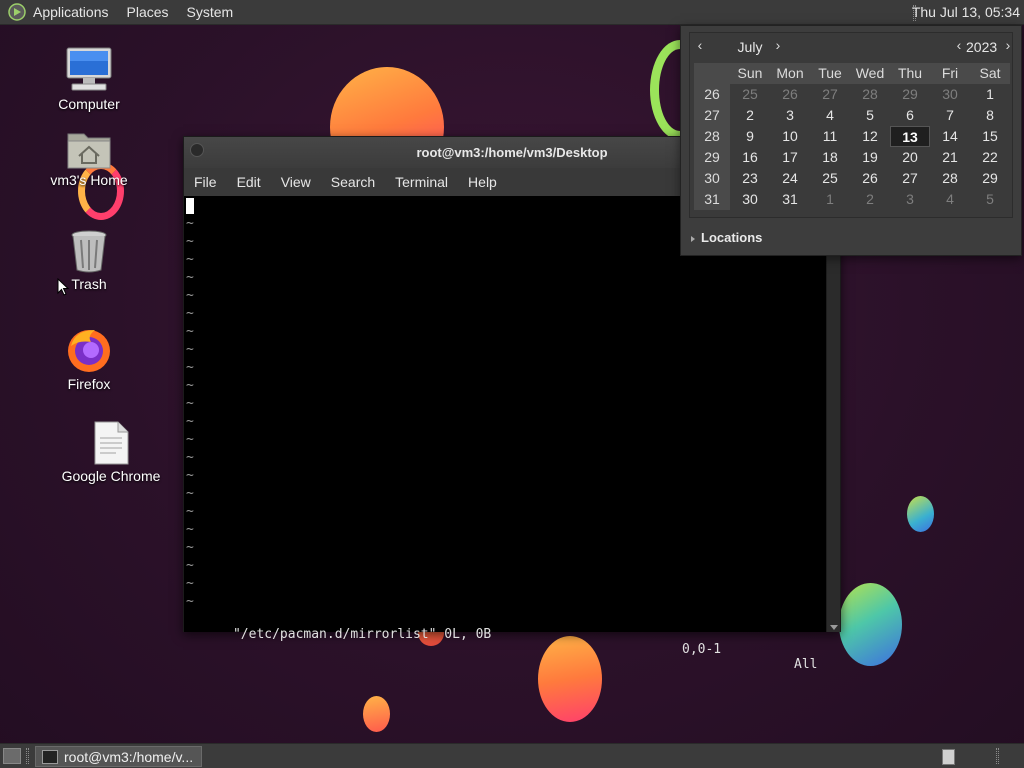 The image size is (1024, 768). I want to click on terminal-scrollbar, so click(833, 414).